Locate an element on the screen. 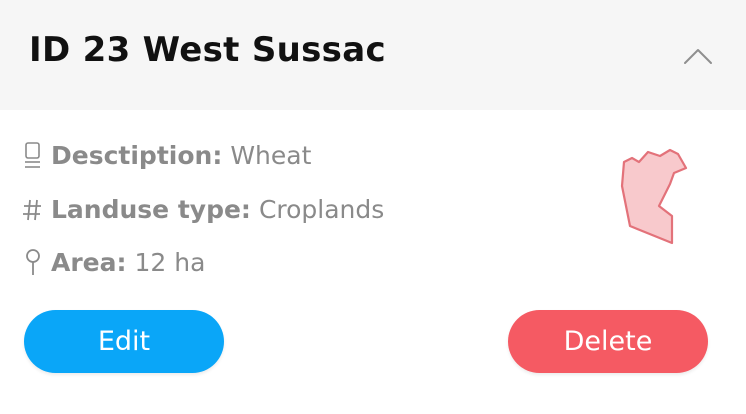  collapse-button is located at coordinates (698, 56).